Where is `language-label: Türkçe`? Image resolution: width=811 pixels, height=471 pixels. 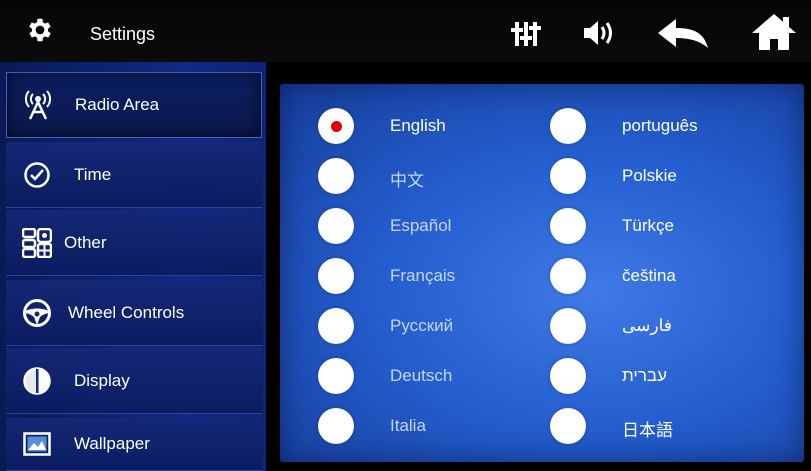
language-label: Türkçe is located at coordinates (648, 225).